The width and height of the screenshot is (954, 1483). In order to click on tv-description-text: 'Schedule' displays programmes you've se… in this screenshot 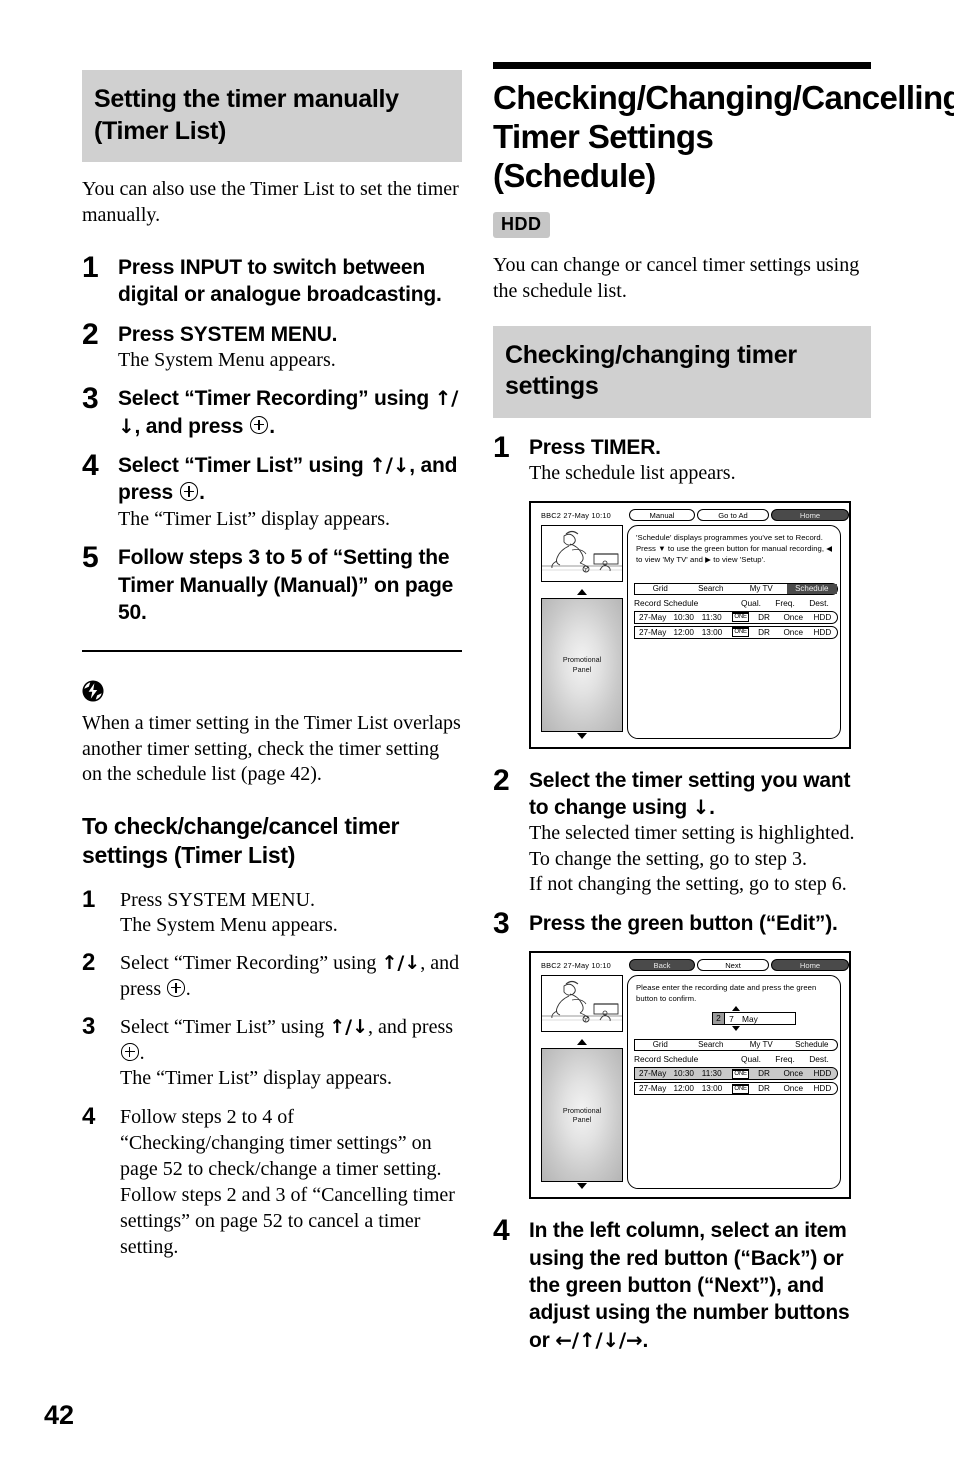, I will do `click(734, 548)`.